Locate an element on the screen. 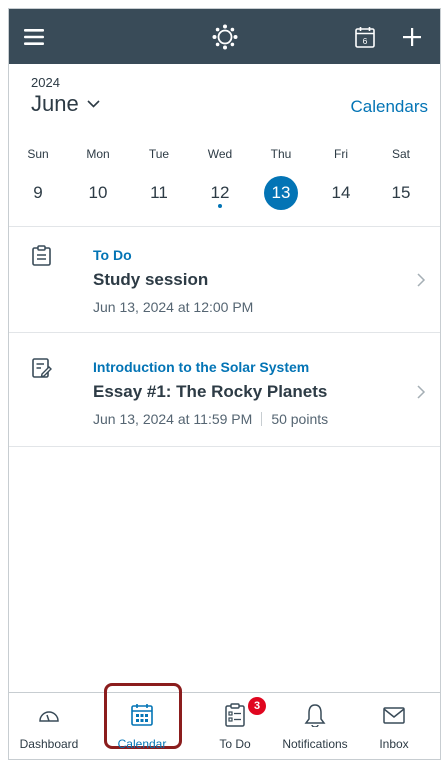  day-tue: Tue 11 is located at coordinates (159, 177).